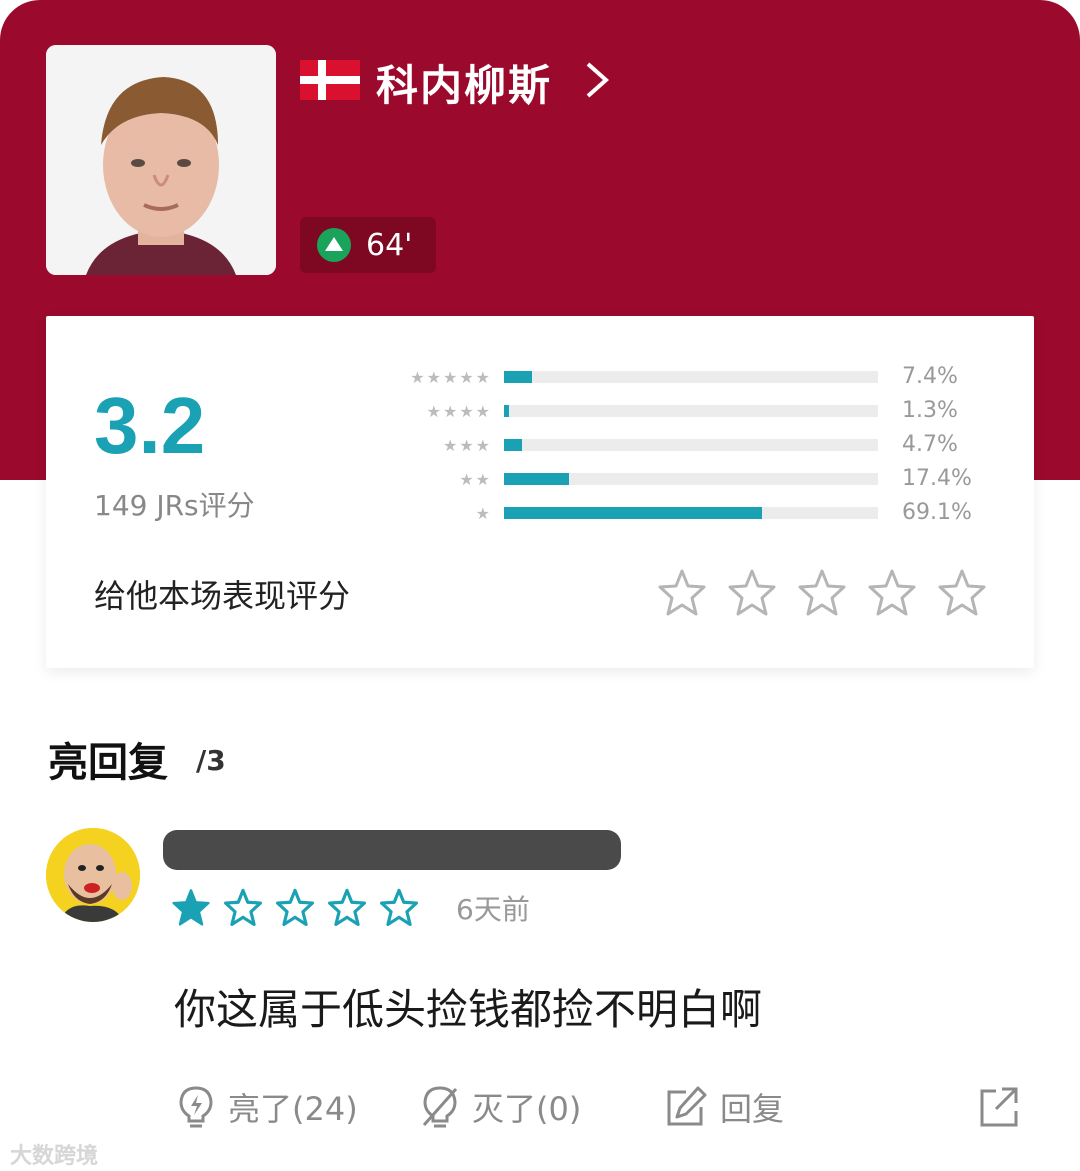 The width and height of the screenshot is (1080, 1171). I want to click on player-portrait-image, so click(161, 160).